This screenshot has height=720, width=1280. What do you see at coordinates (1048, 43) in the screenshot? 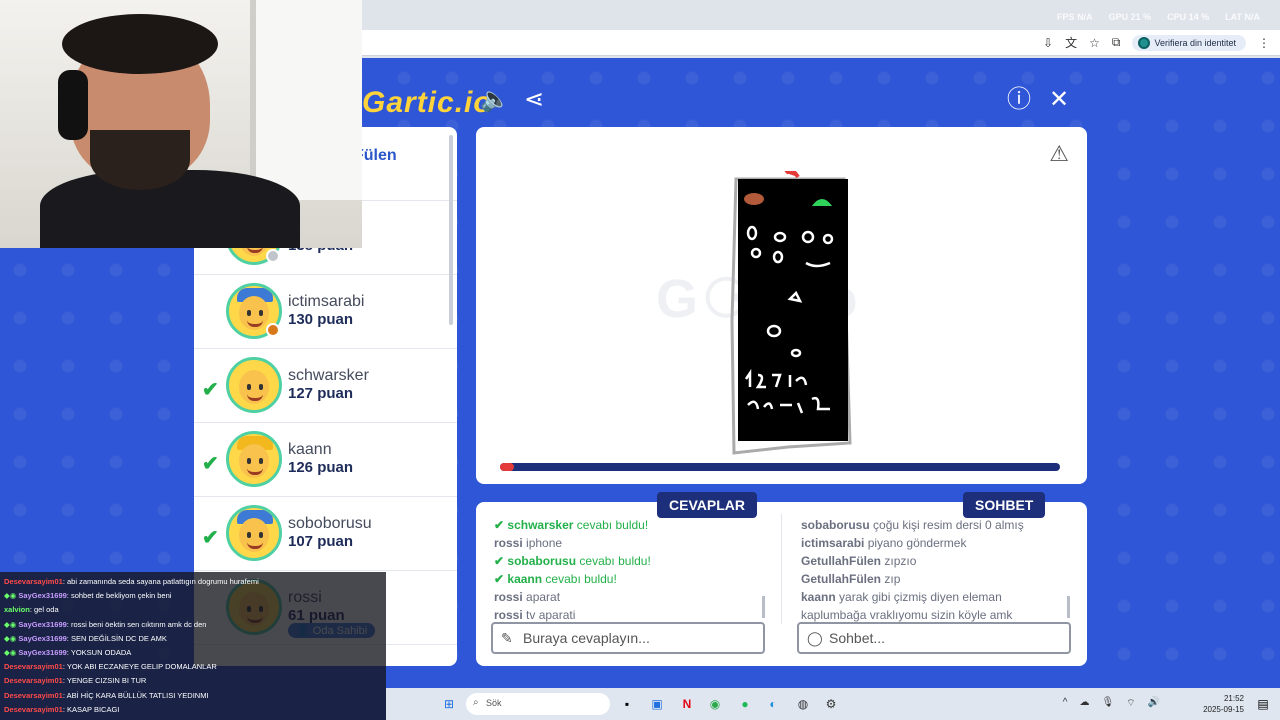
I see `install-app-icon: ⇩` at bounding box center [1048, 43].